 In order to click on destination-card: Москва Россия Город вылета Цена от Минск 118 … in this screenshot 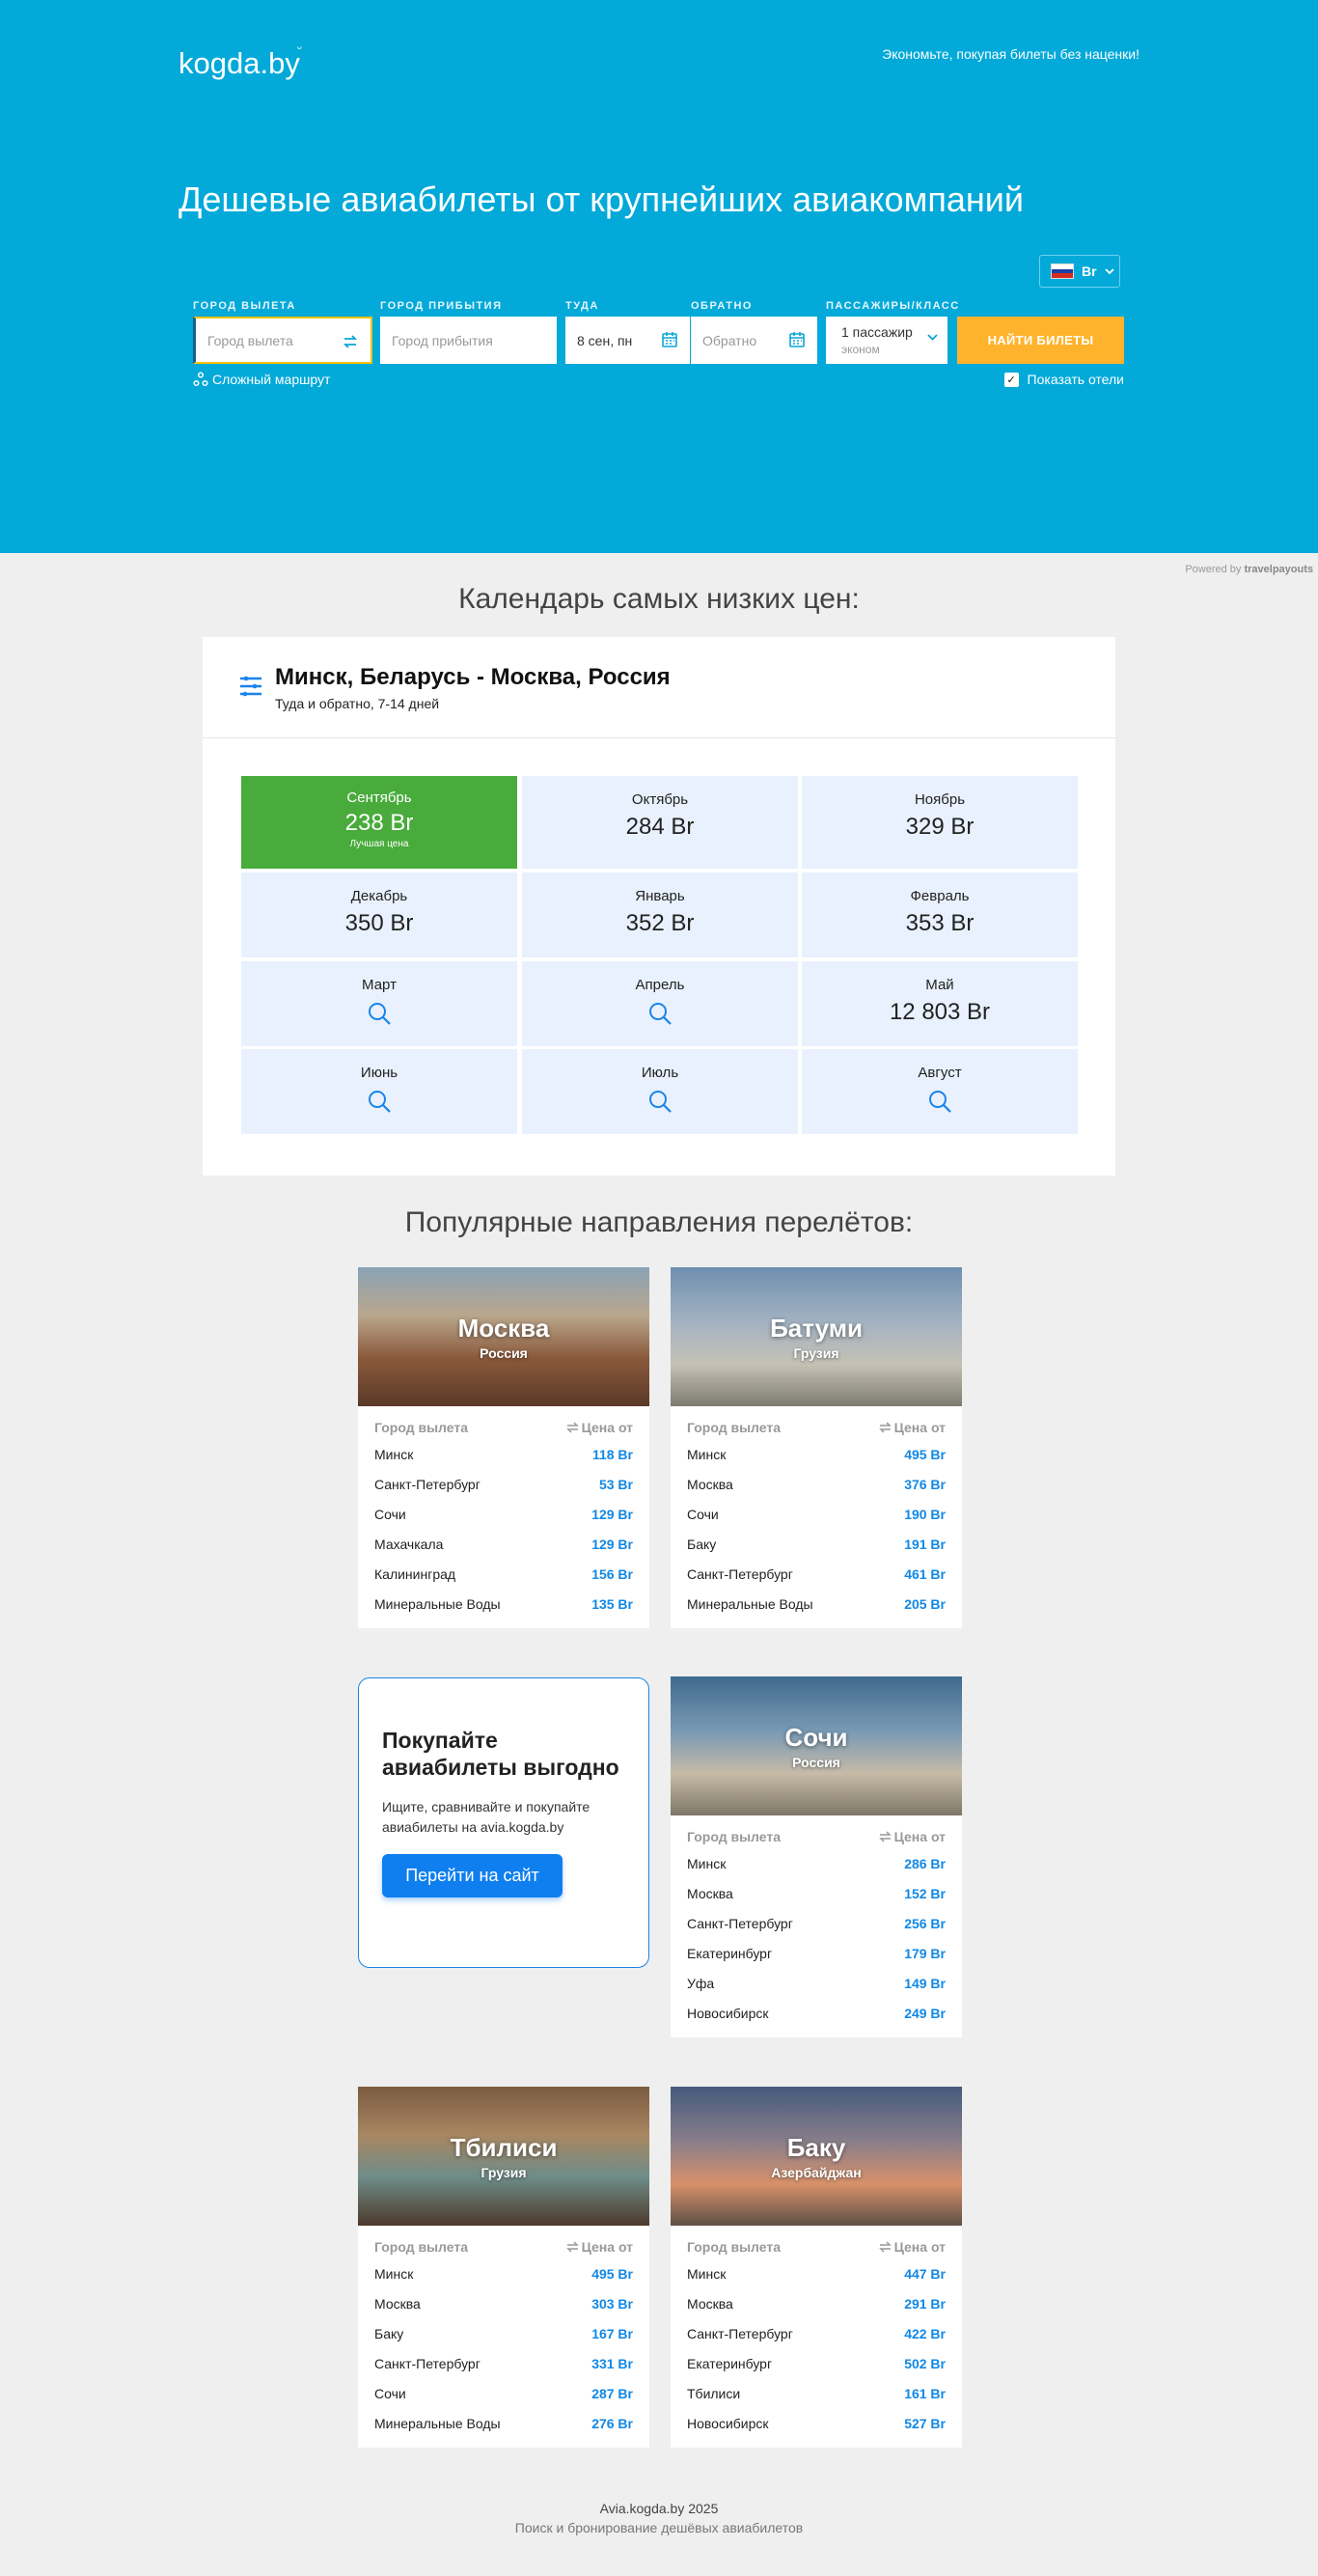, I will do `click(503, 1447)`.